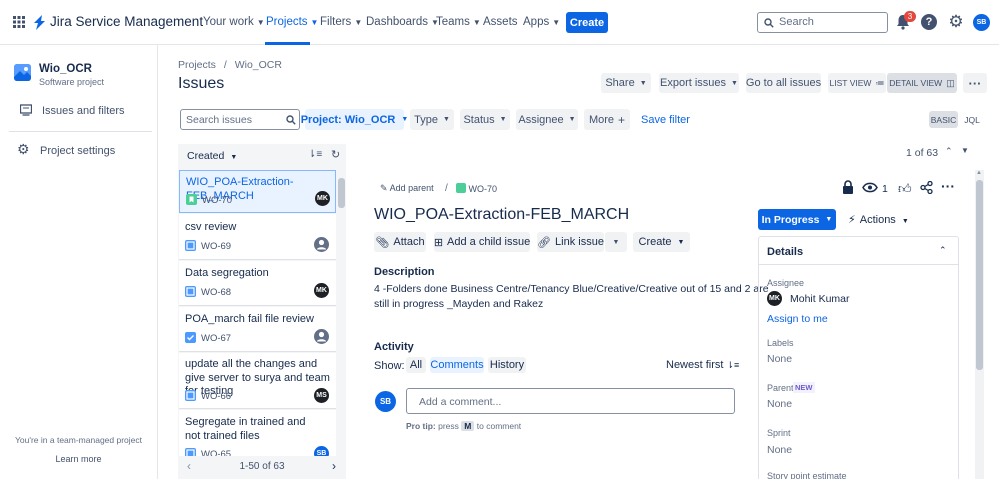 The width and height of the screenshot is (999, 479). What do you see at coordinates (500, 22) in the screenshot?
I see `nav-assets: Assets` at bounding box center [500, 22].